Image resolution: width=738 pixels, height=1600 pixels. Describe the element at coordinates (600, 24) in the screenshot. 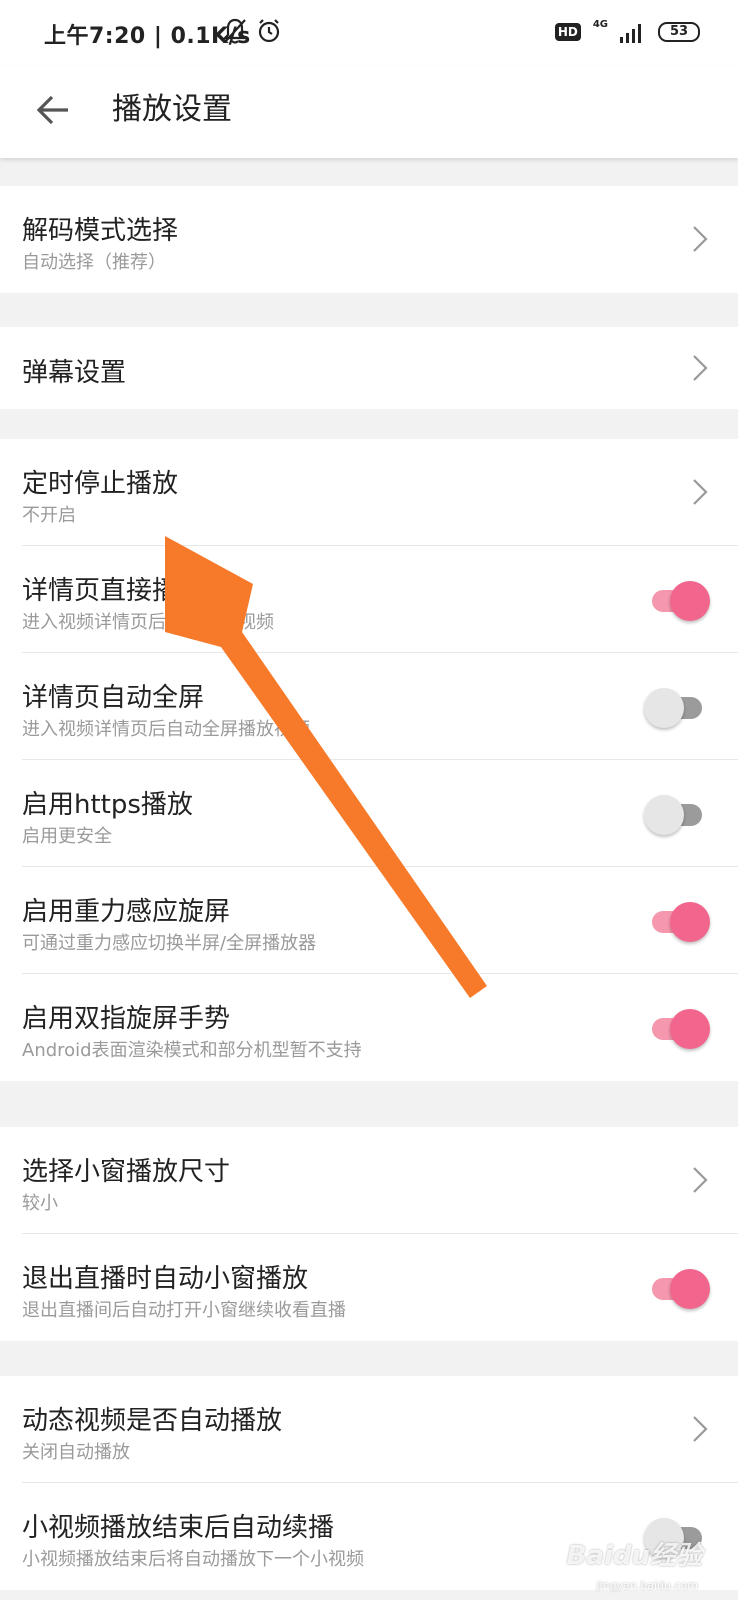

I see `network-type: 4G` at that location.